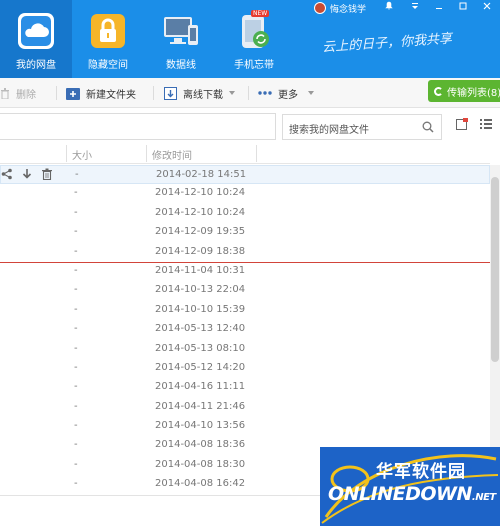 The image size is (500, 526). Describe the element at coordinates (495, 269) in the screenshot. I see `scrollbar-thumb` at that location.